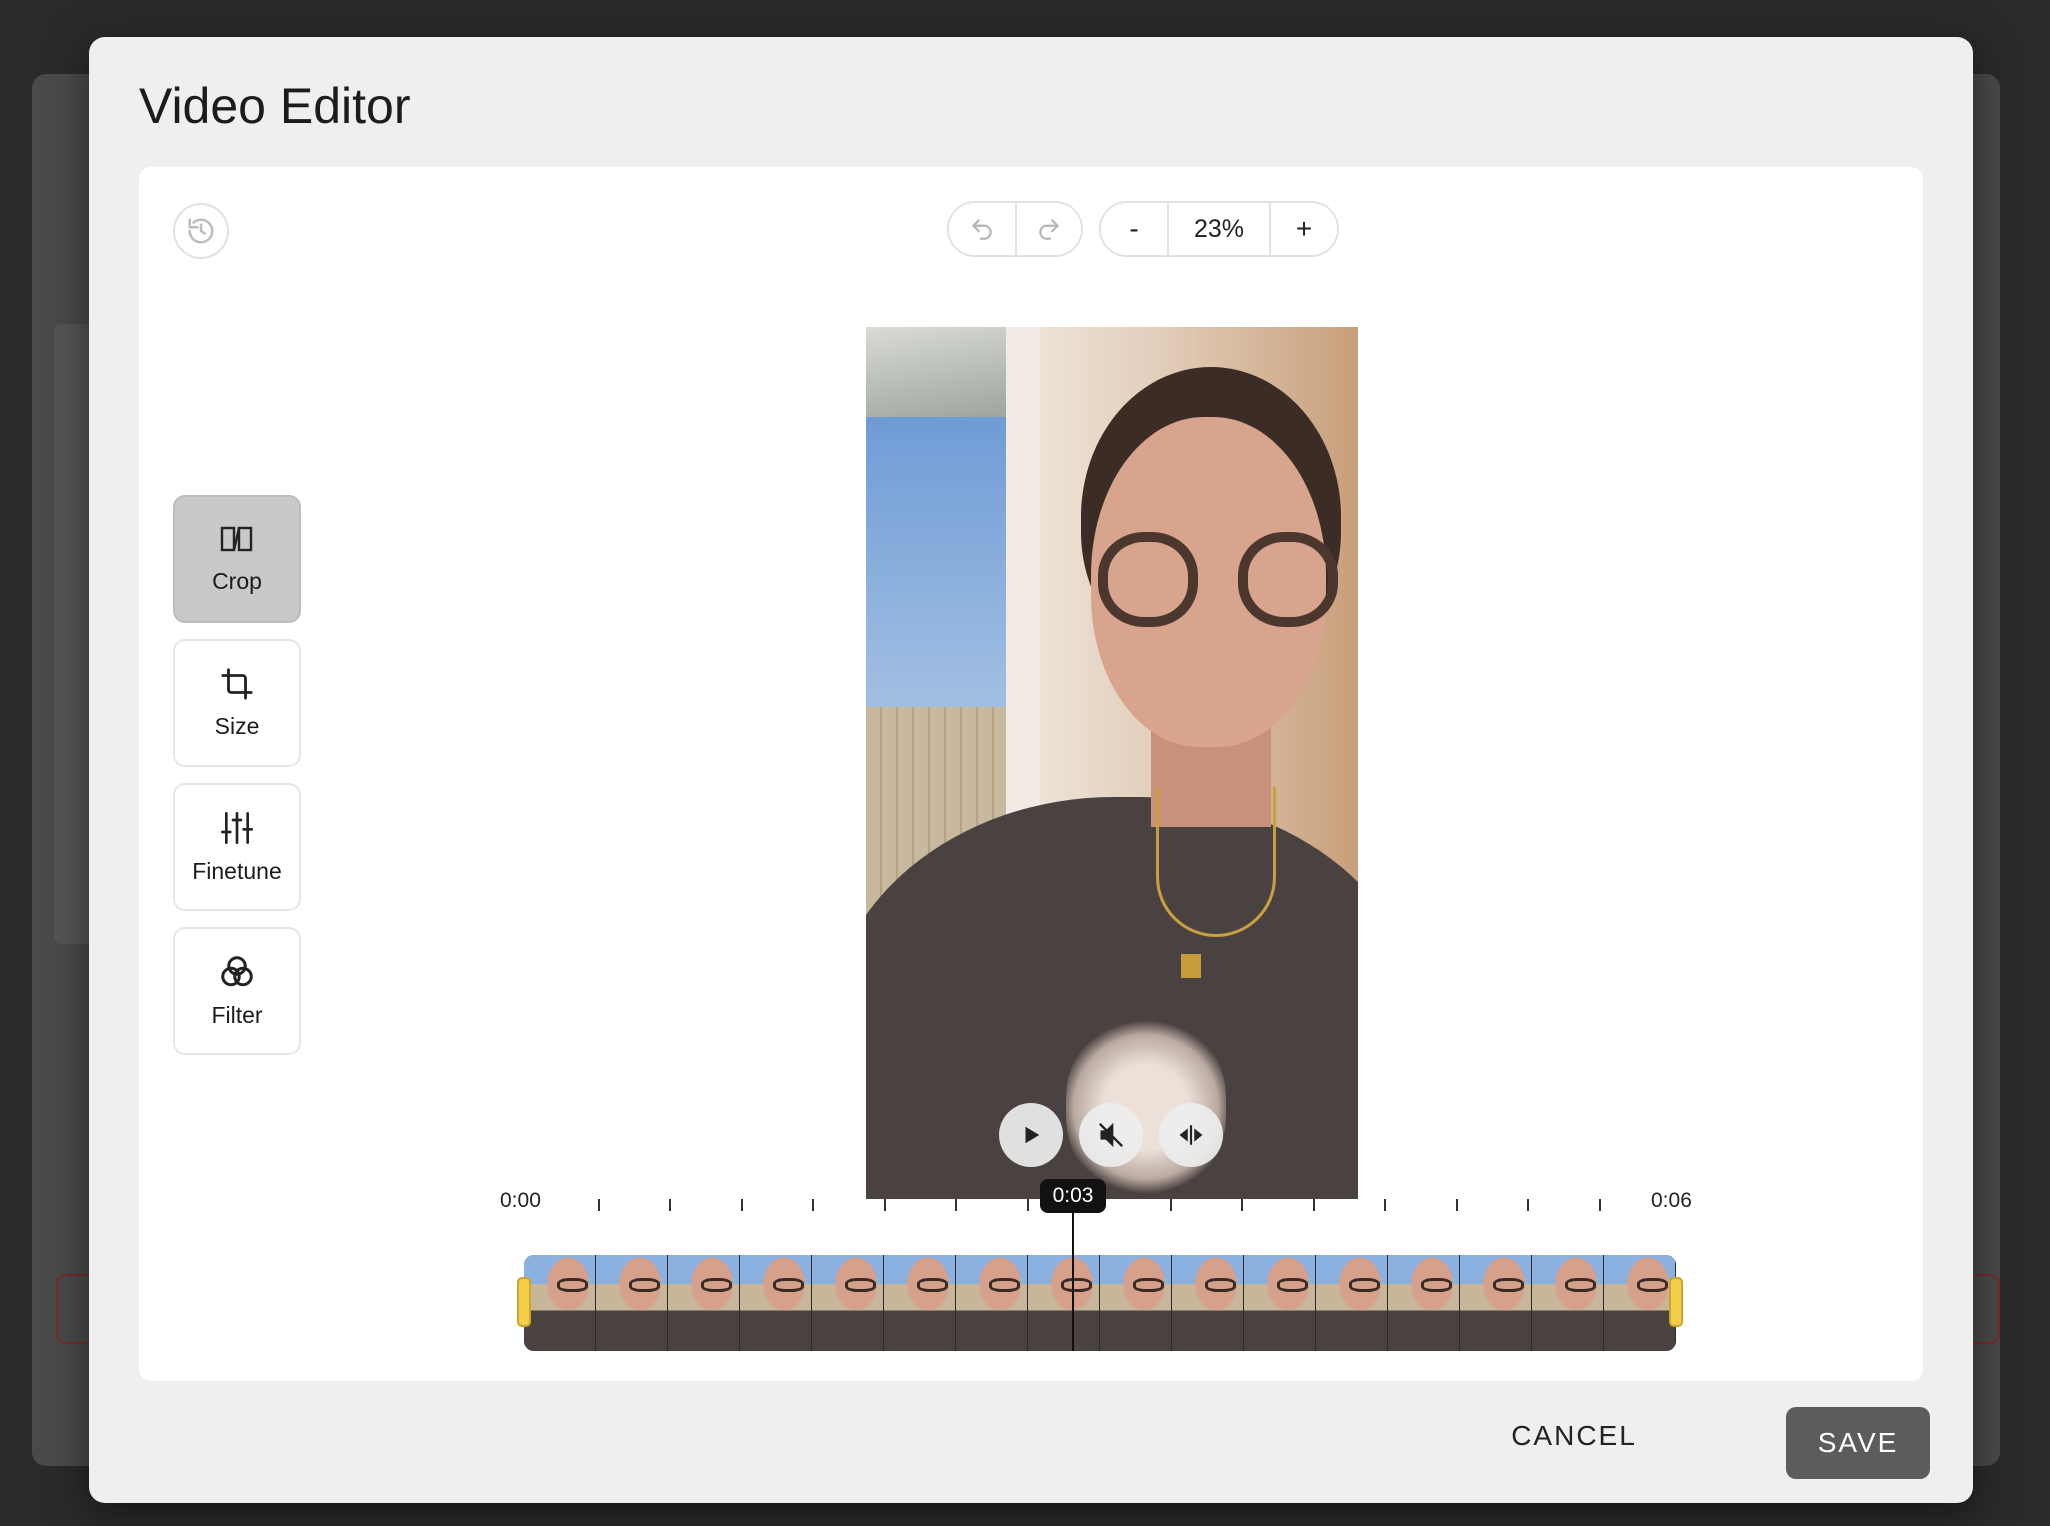 This screenshot has width=2050, height=1526. Describe the element at coordinates (237, 725) in the screenshot. I see `tool-size-label: Size` at that location.